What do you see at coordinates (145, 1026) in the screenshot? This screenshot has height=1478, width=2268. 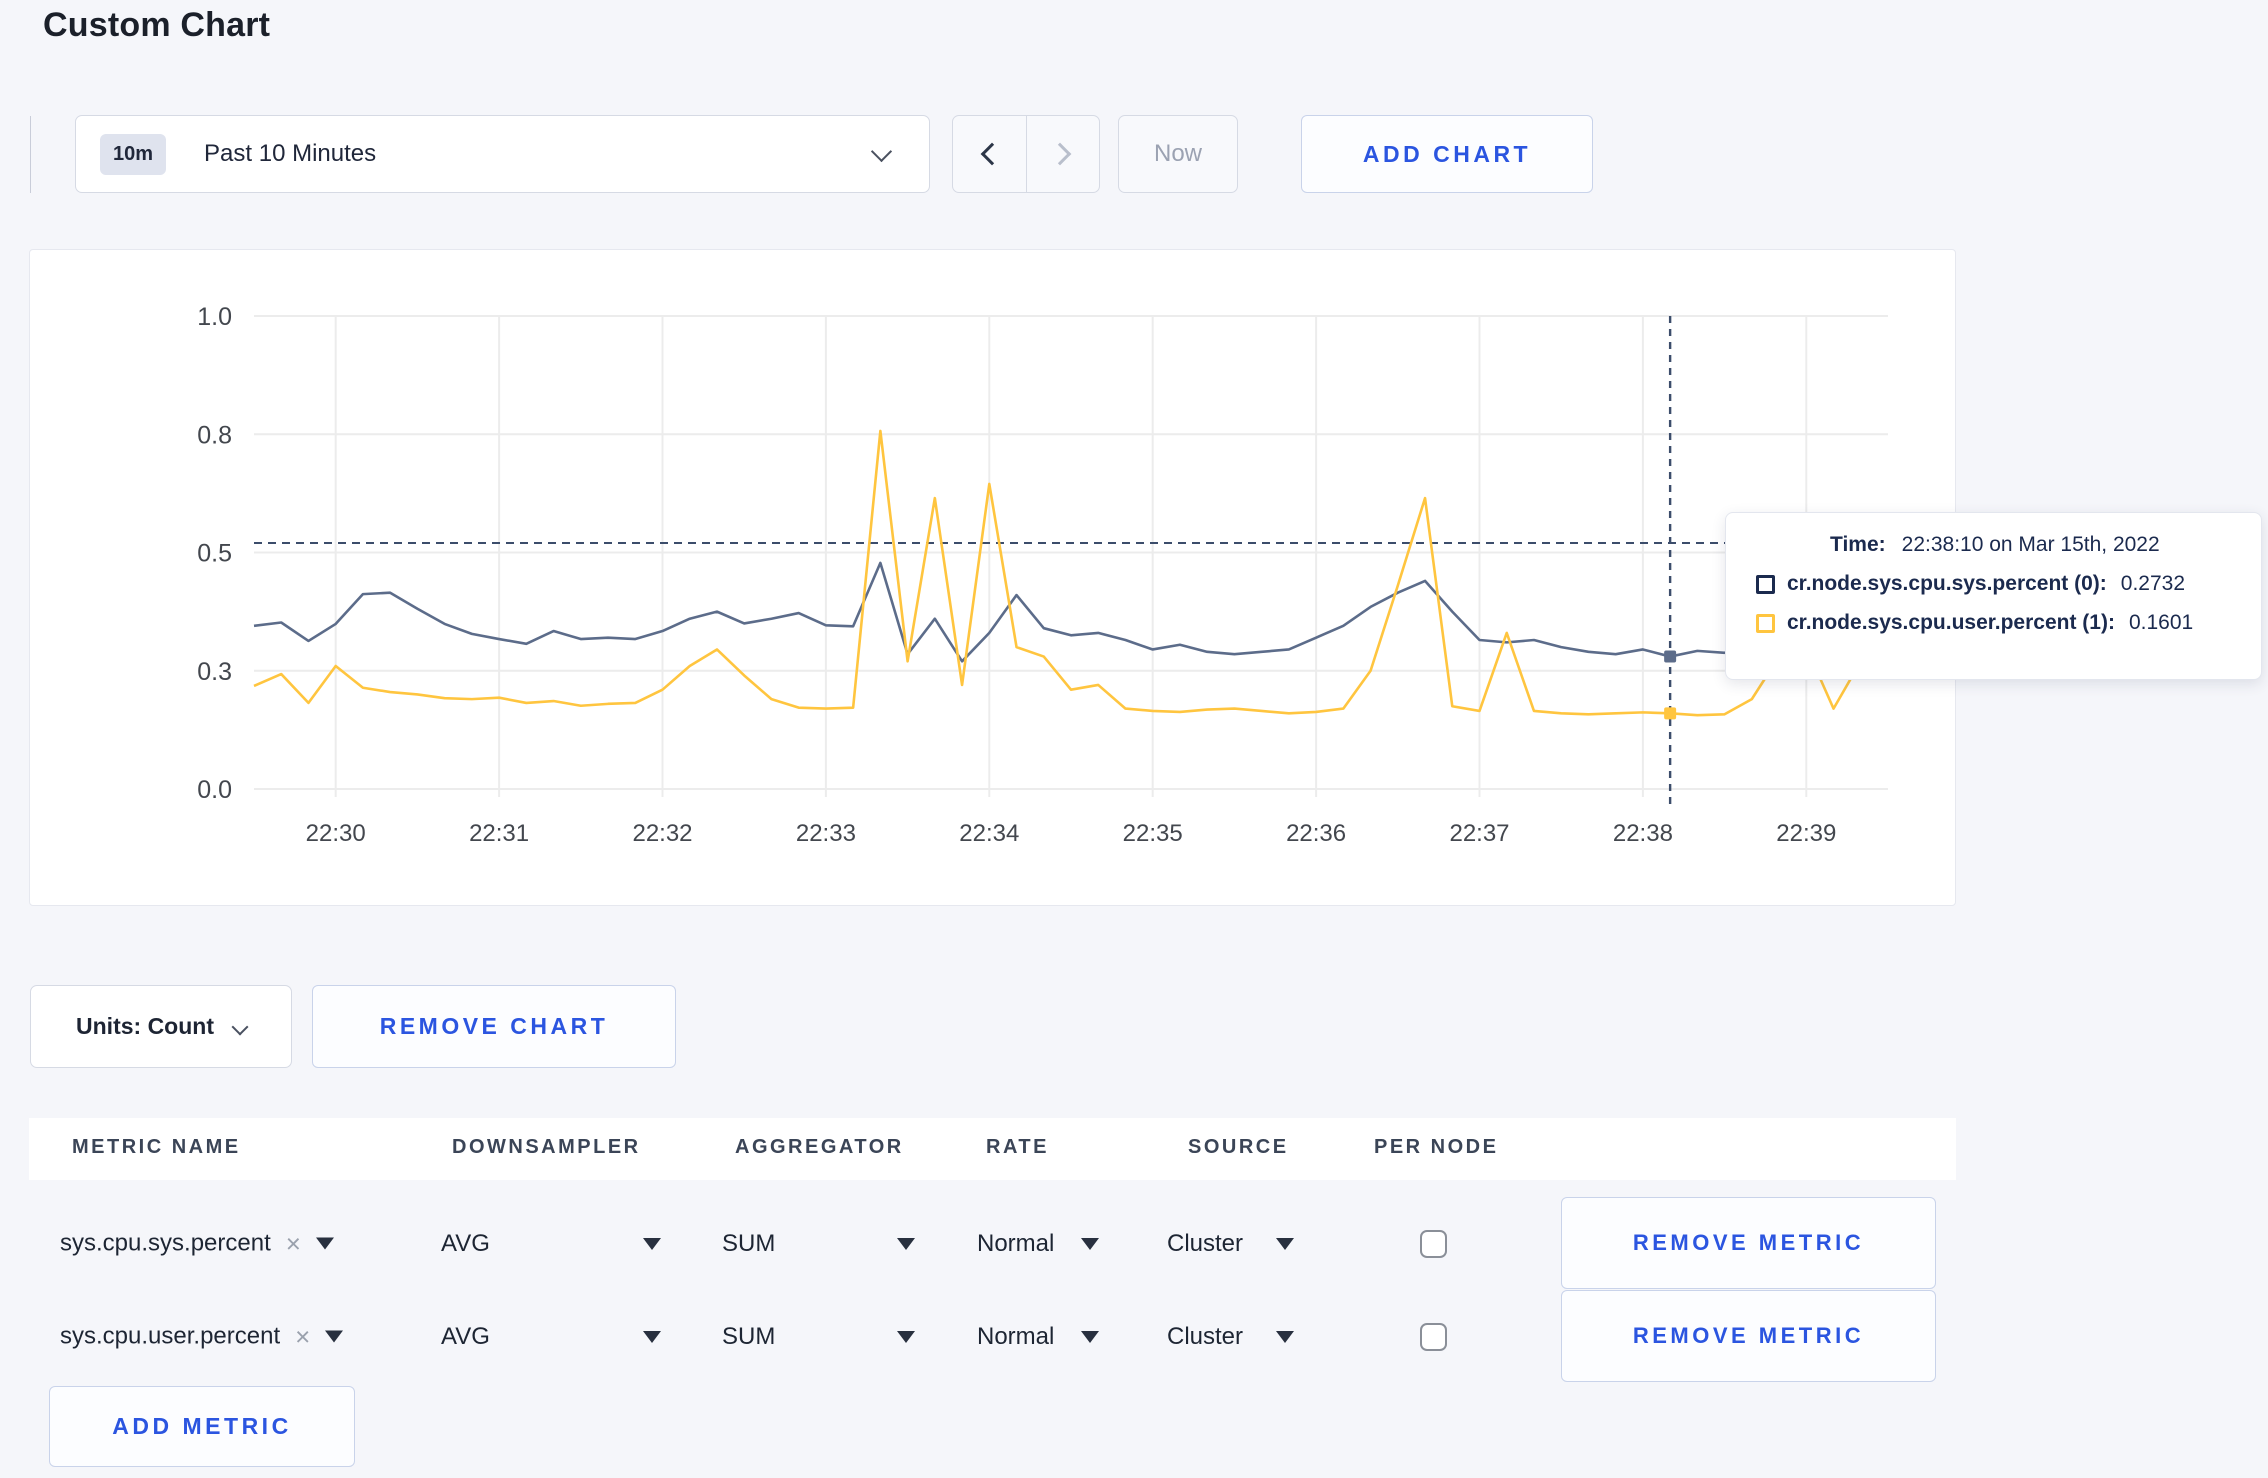 I see `units-label: Units: Count` at bounding box center [145, 1026].